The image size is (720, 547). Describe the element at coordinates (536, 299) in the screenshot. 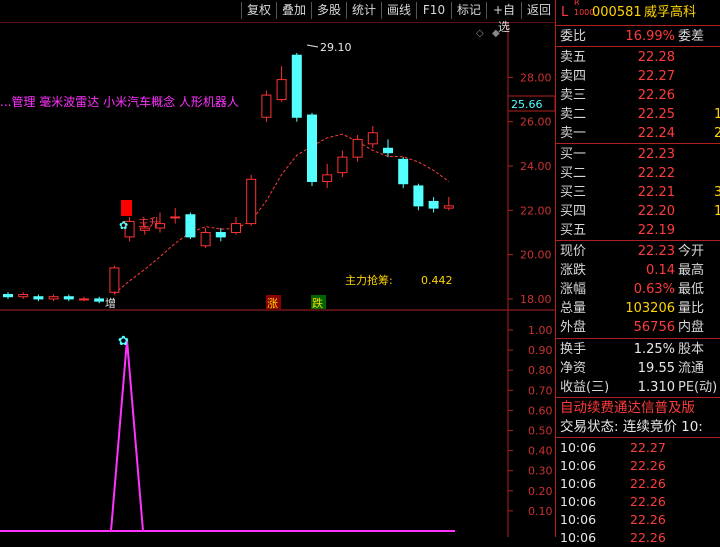

I see `y-tick-label: 18.00` at that location.